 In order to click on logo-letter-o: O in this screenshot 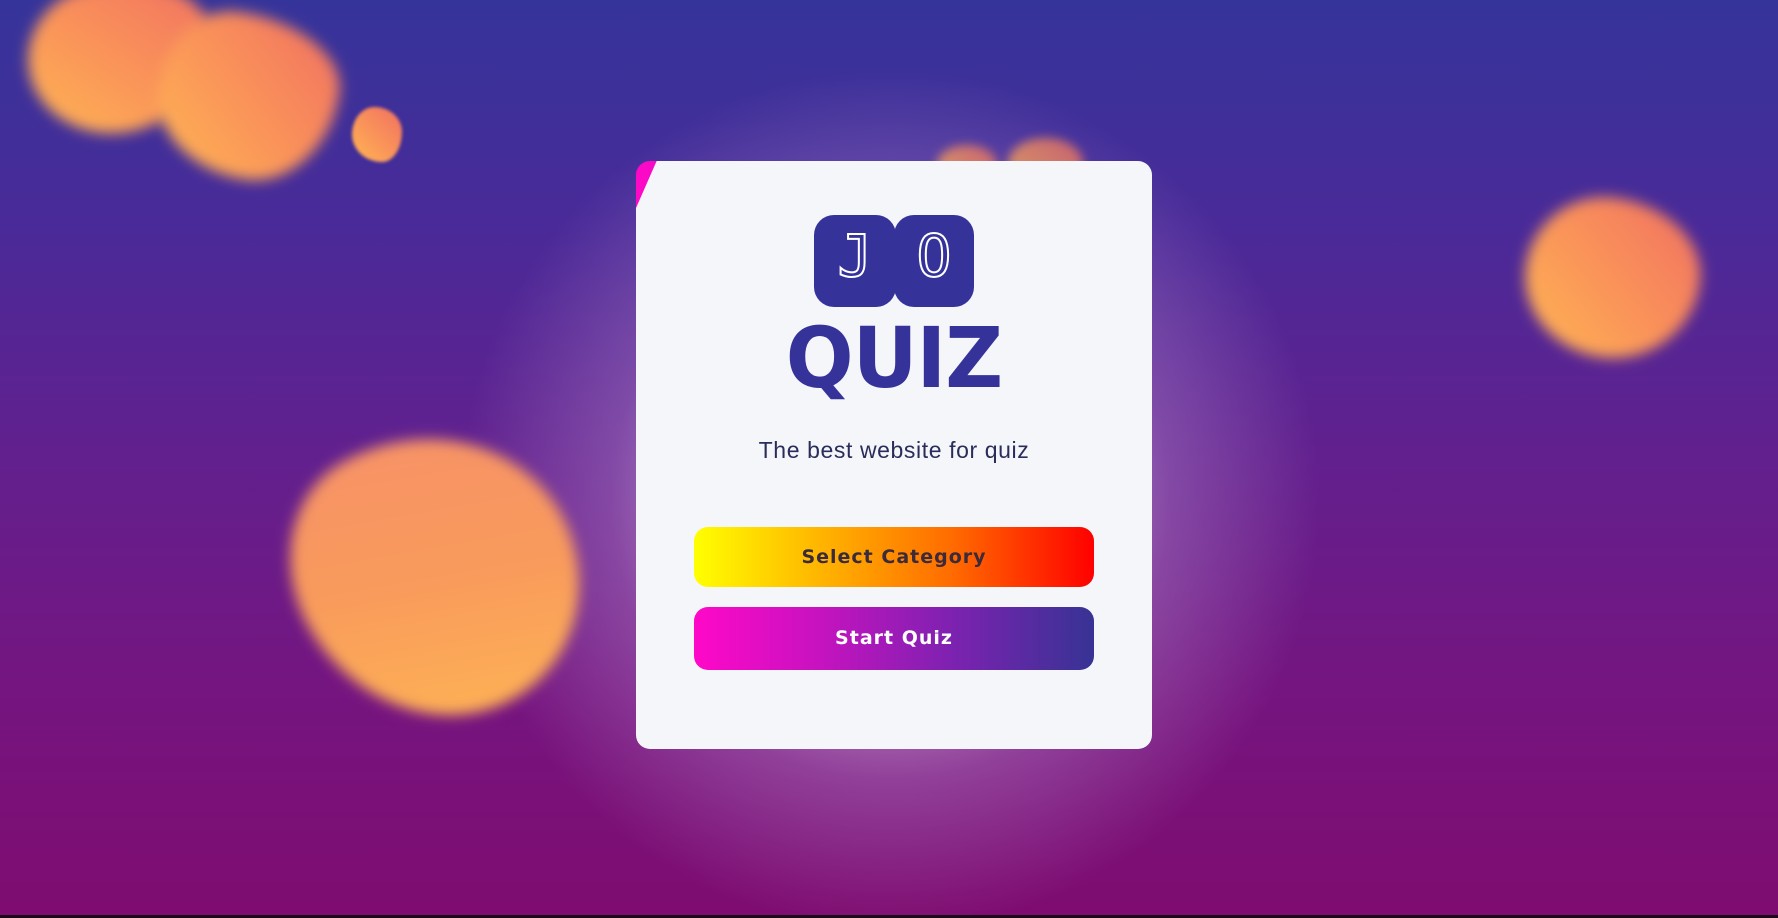, I will do `click(934, 256)`.